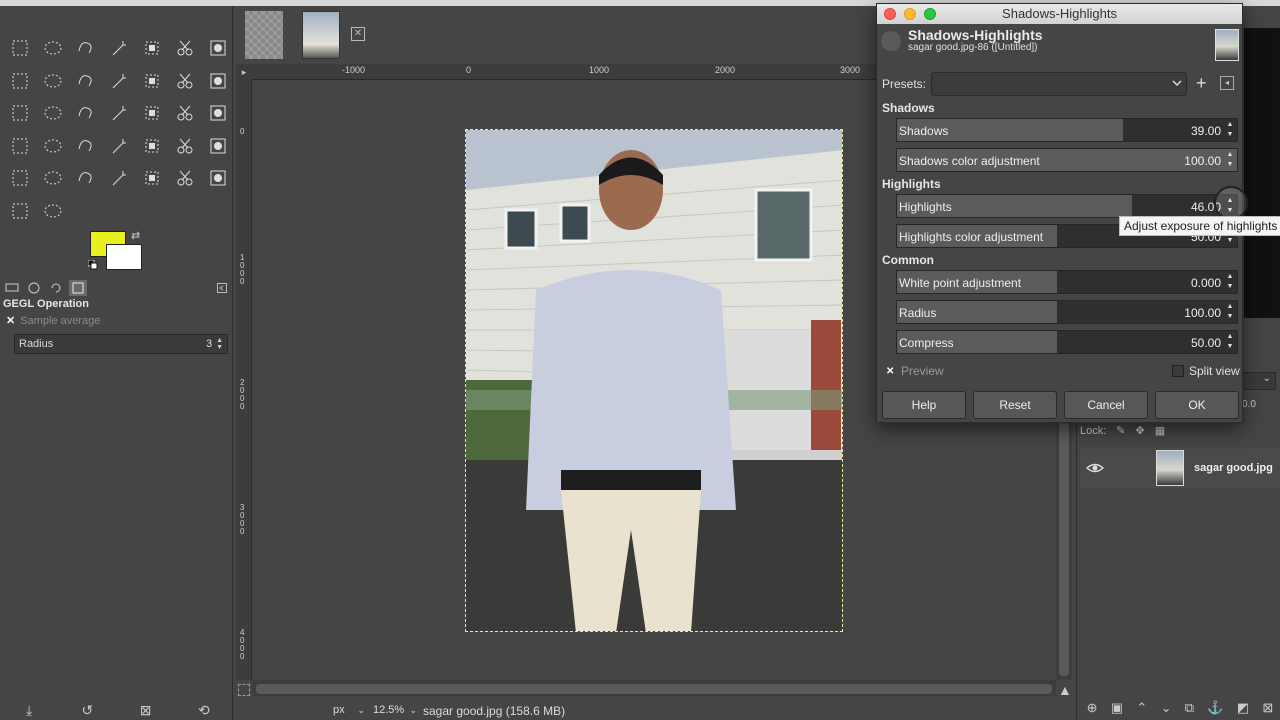  What do you see at coordinates (1215, 710) in the screenshot?
I see `anchor-layer-icon: ⚓` at bounding box center [1215, 710].